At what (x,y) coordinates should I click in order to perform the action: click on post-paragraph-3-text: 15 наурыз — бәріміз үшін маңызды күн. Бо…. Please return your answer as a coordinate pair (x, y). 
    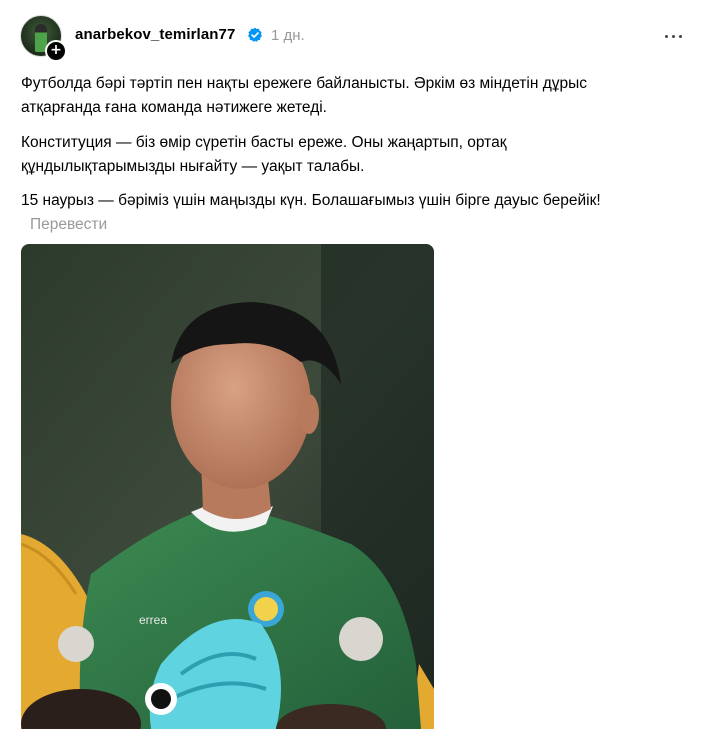
    Looking at the image, I should click on (311, 200).